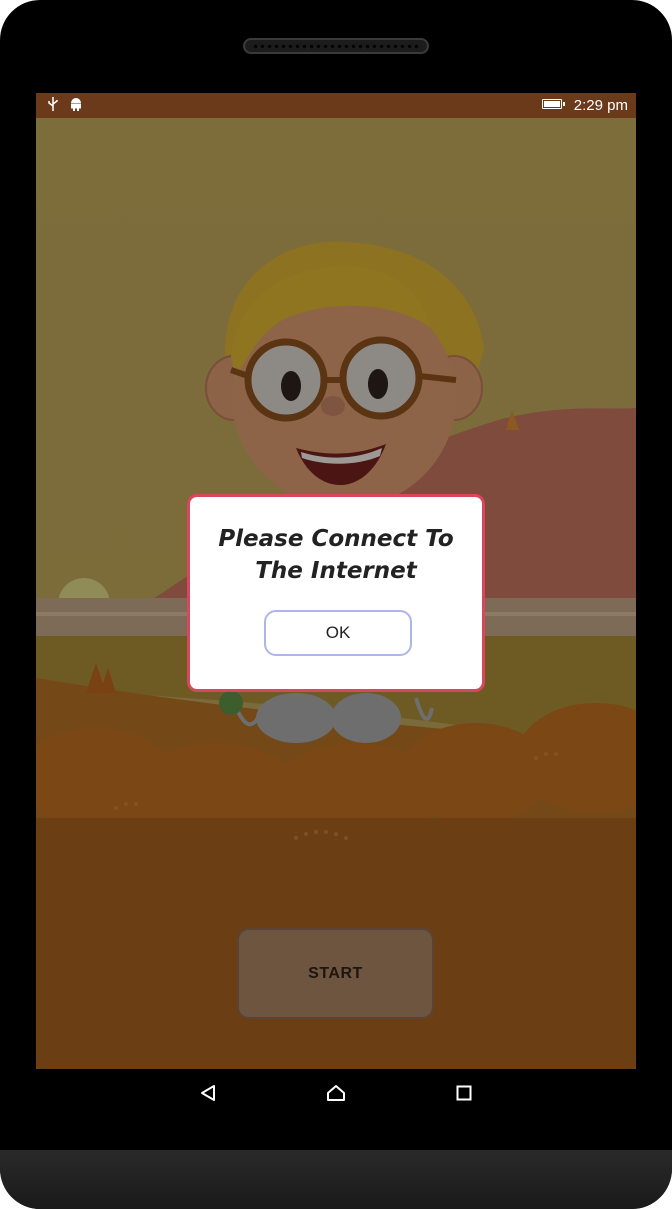 The image size is (672, 1209). I want to click on dialog-message: Please Connect To The Internet, so click(336, 555).